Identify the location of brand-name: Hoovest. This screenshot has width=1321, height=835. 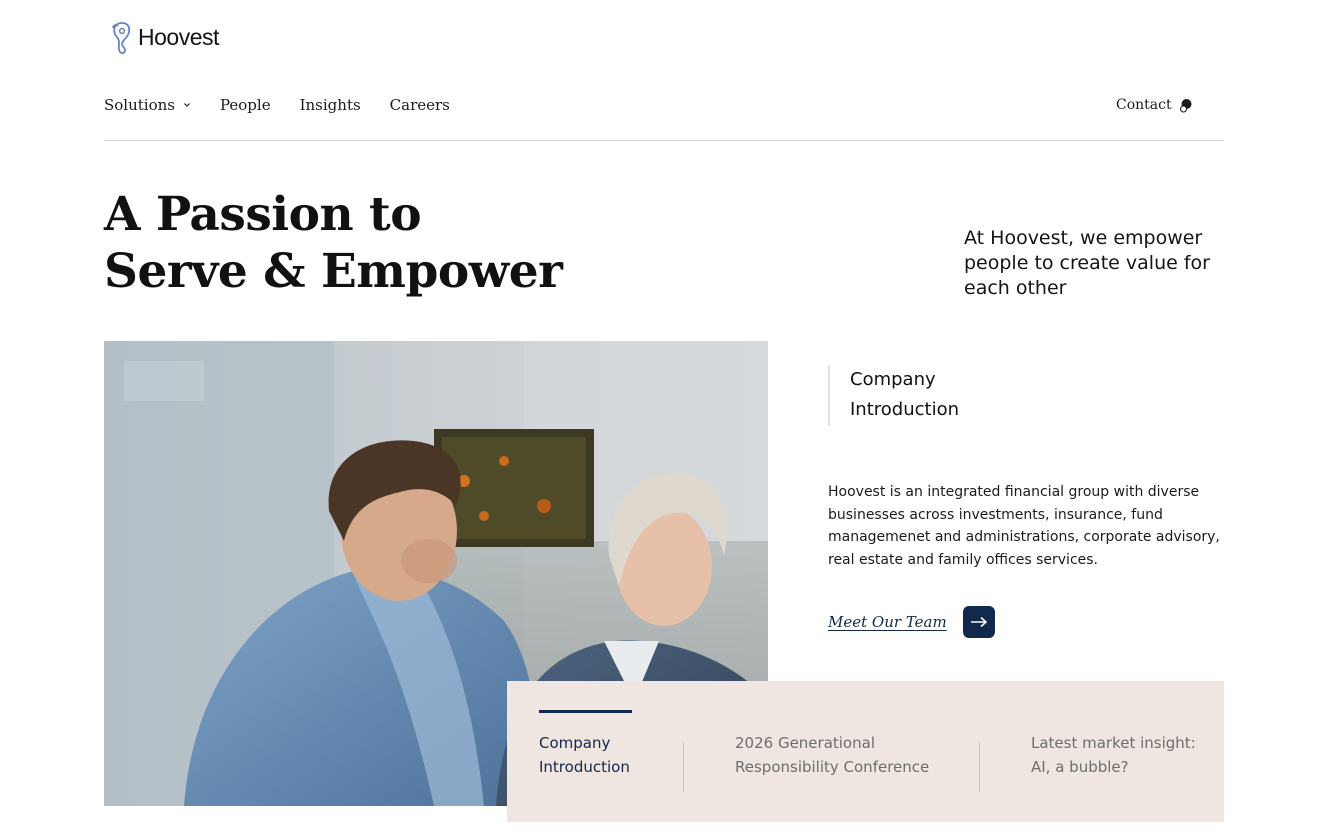
(178, 36).